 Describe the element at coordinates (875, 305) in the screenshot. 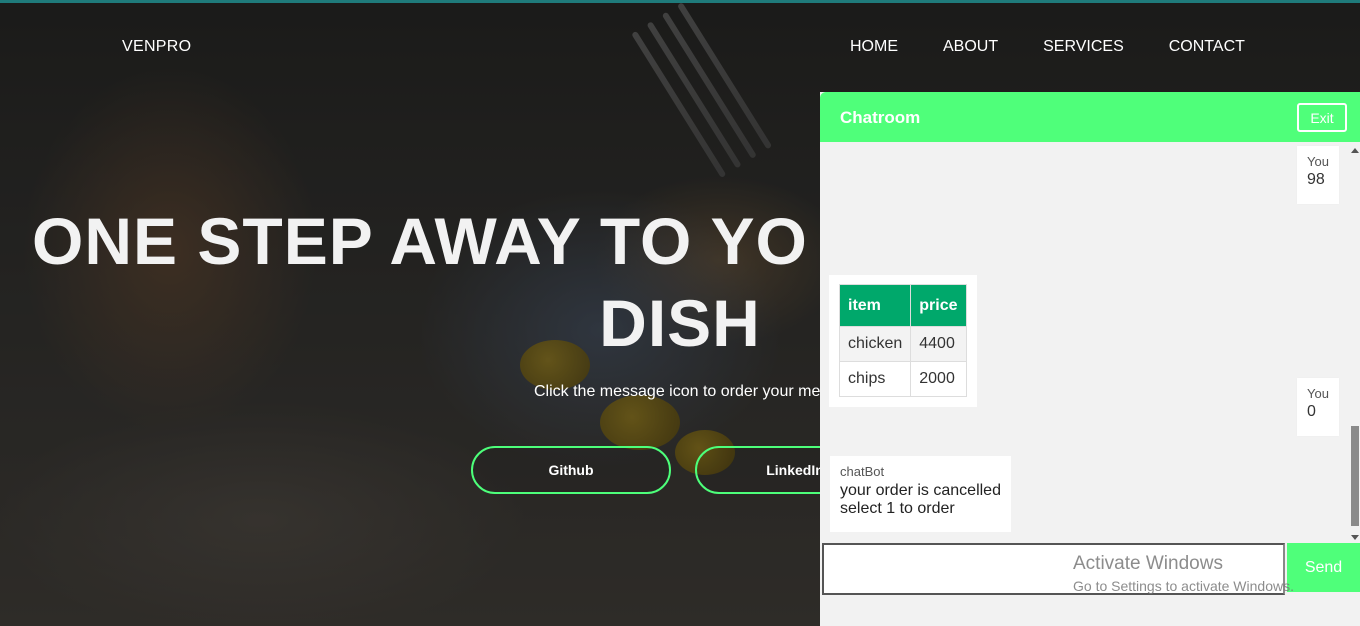

I see `table-header-item: item` at that location.